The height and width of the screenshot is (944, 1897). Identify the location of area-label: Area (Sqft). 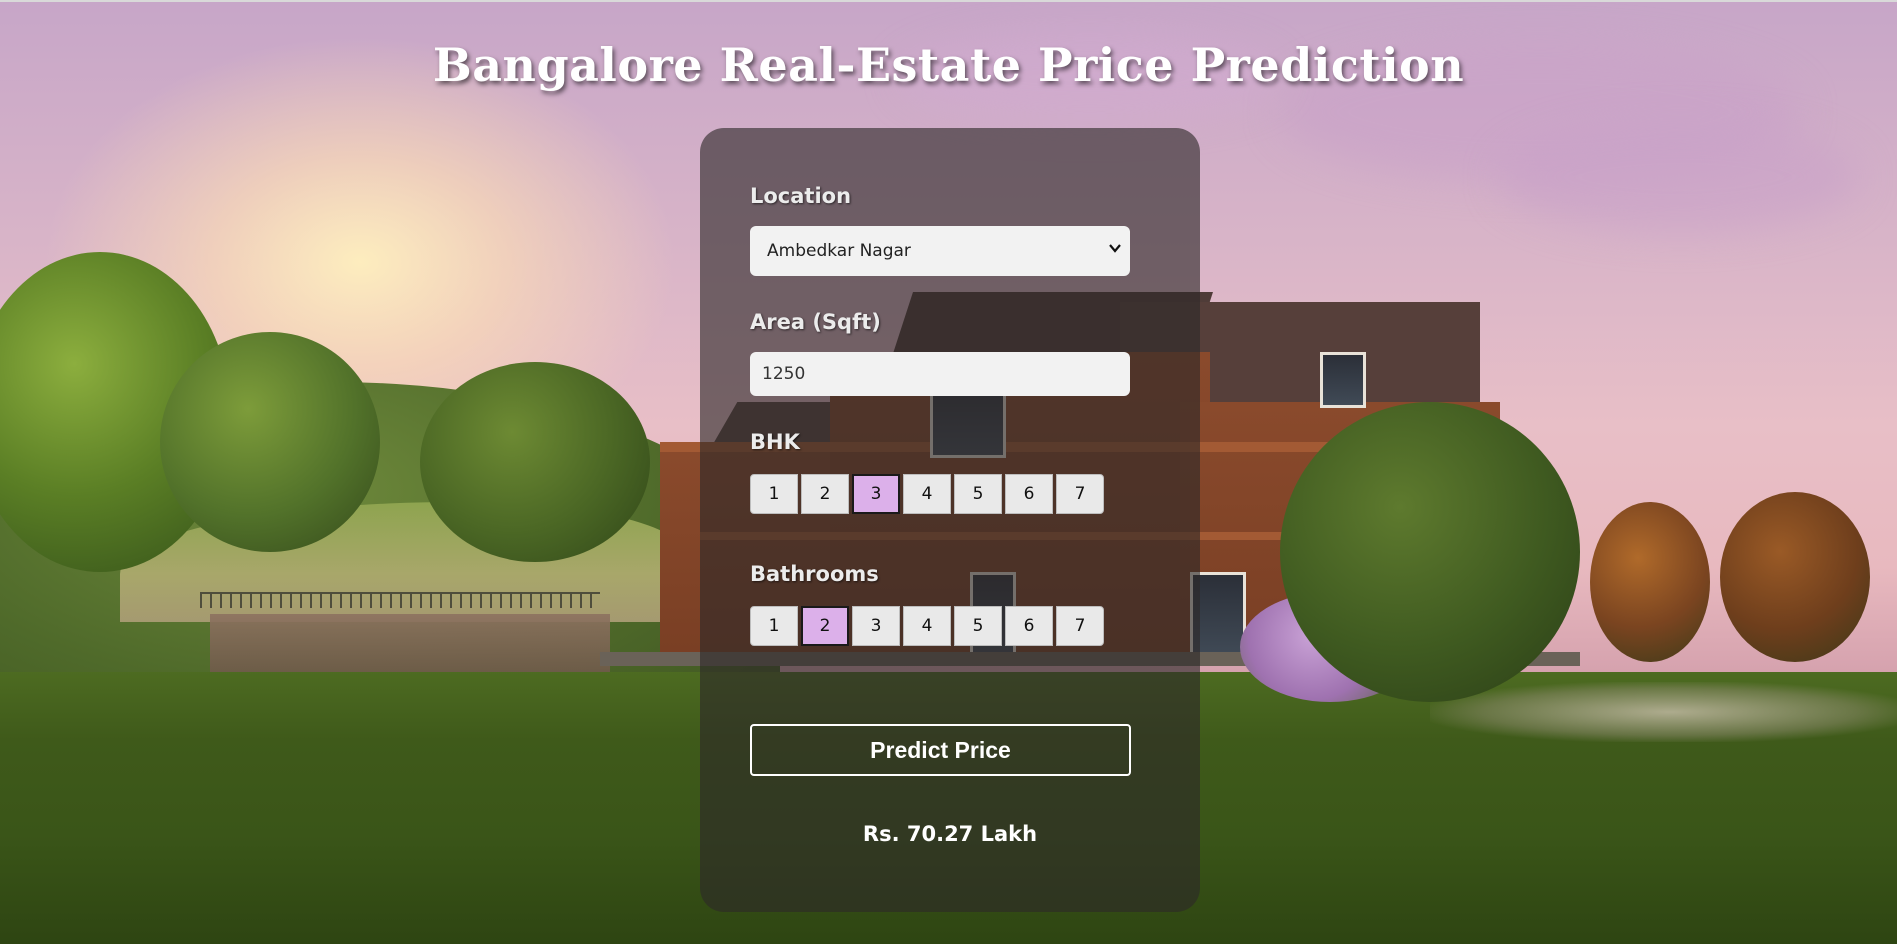
(815, 322).